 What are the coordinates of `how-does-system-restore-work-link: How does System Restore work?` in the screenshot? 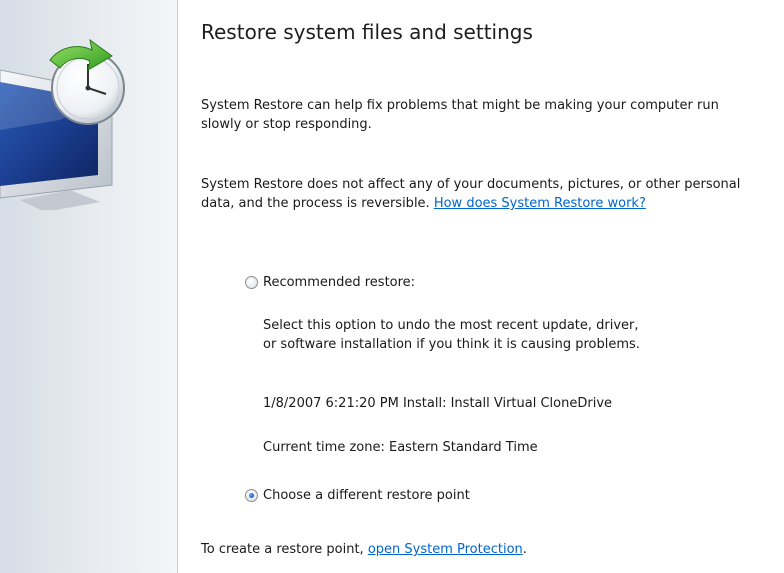 It's located at (540, 203).